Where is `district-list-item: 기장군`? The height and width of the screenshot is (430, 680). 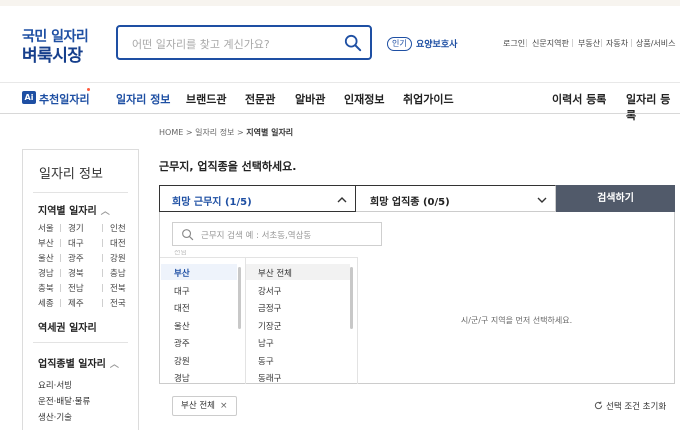 district-list-item: 기장군 is located at coordinates (269, 326).